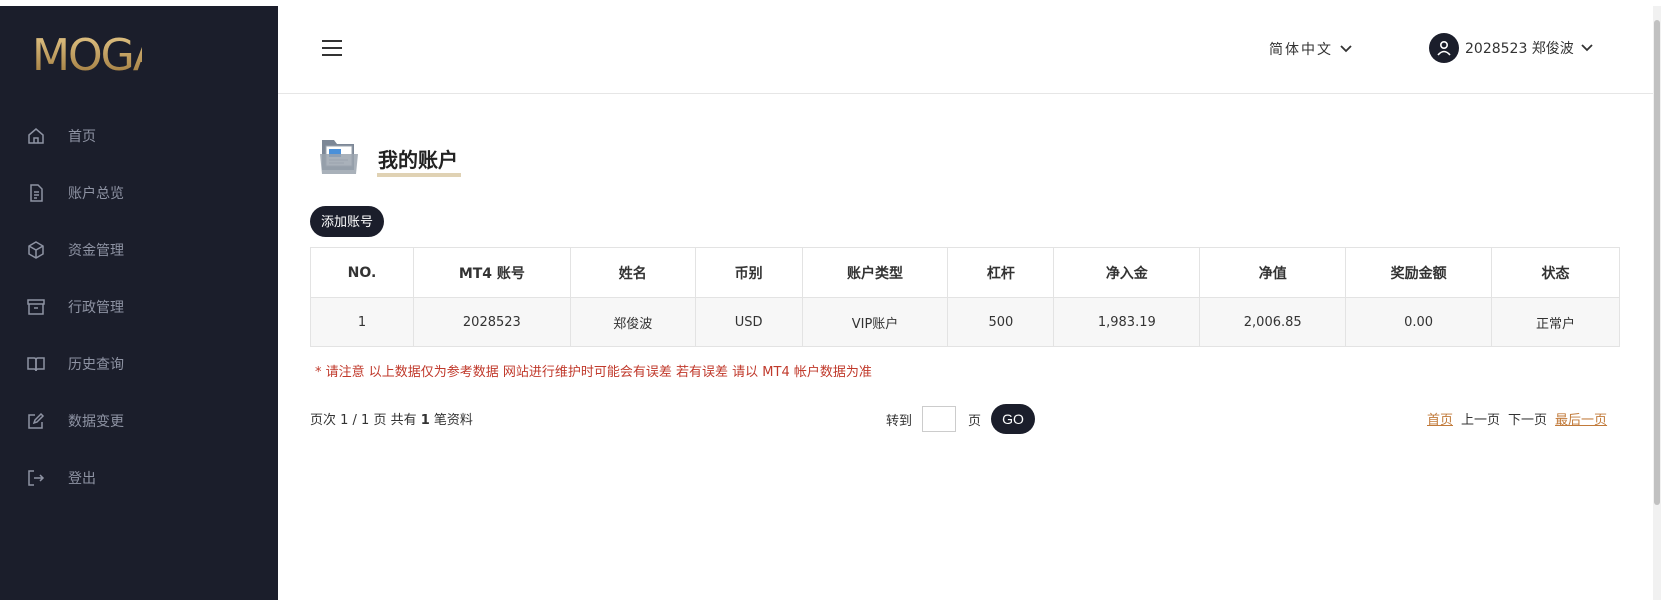  What do you see at coordinates (139, 478) in the screenshot?
I see `sidebar-item-logout: 登出` at bounding box center [139, 478].